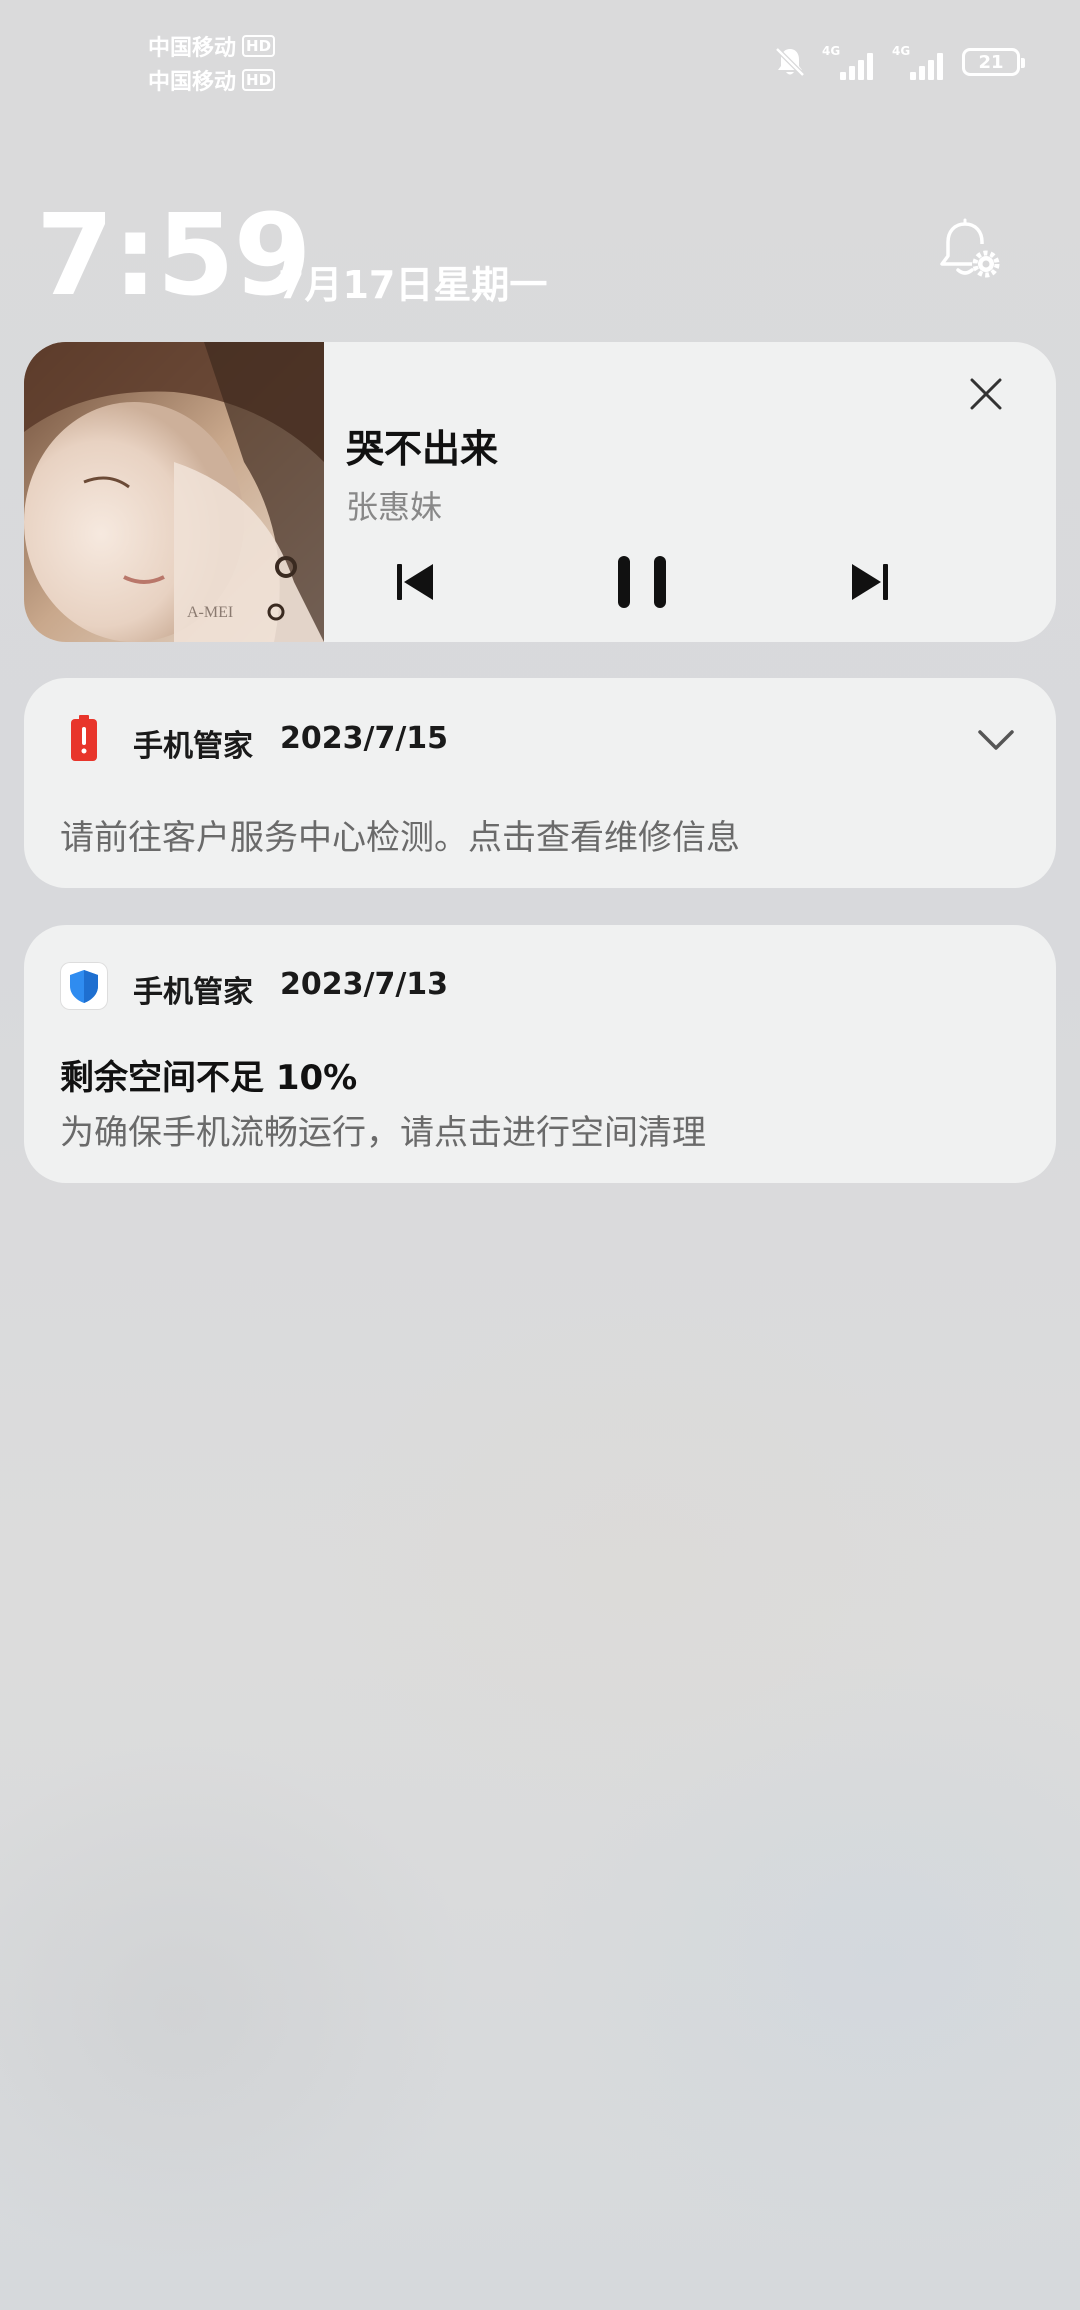  Describe the element at coordinates (192, 48) in the screenshot. I see `carrier-1-label: 中国移动` at that location.